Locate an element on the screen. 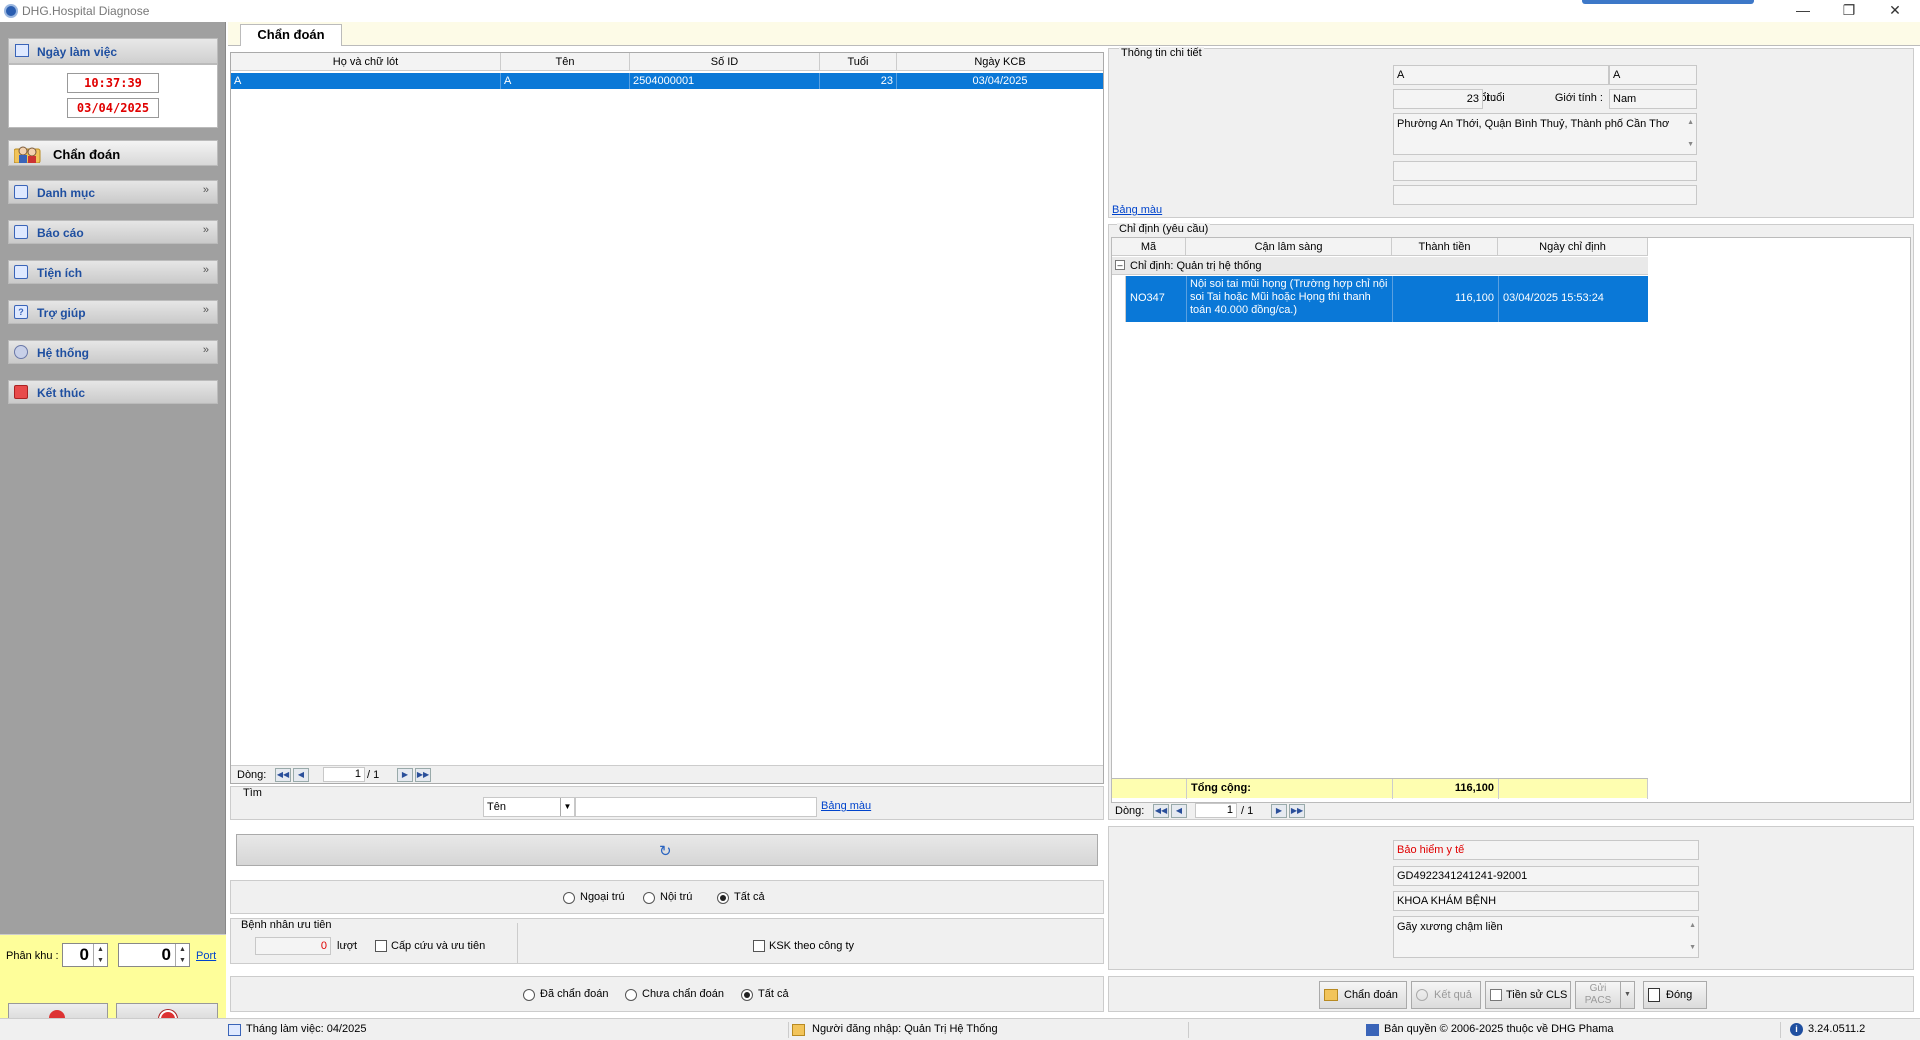  name-field-2: A is located at coordinates (1653, 75).